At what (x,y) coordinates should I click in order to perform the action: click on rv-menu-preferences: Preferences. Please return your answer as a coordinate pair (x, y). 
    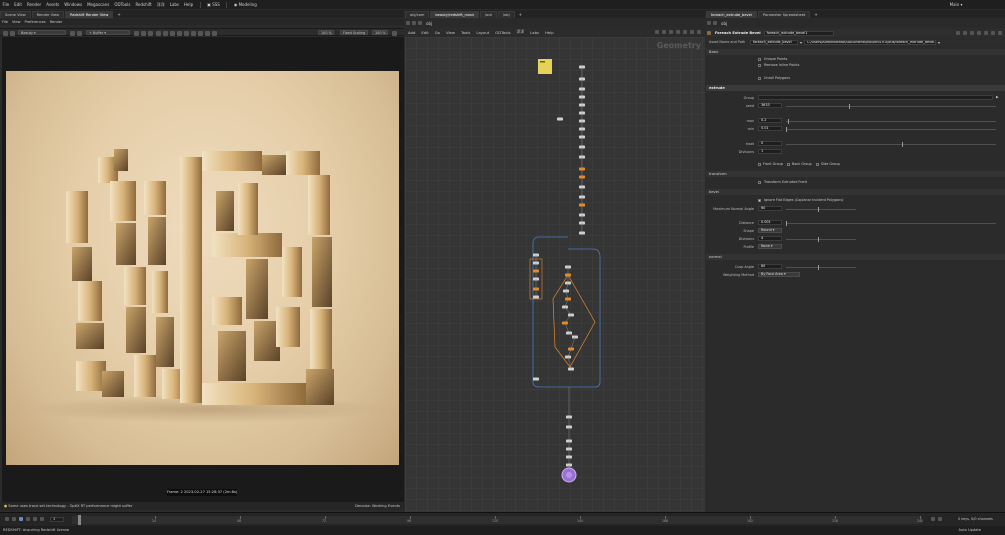
    Looking at the image, I should click on (35, 22).